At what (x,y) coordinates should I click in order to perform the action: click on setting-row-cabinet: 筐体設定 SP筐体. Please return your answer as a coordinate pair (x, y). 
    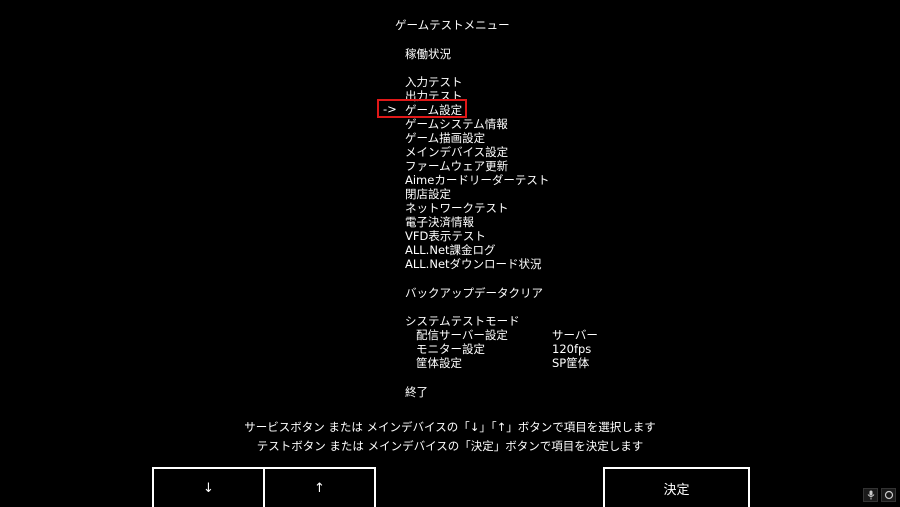
    Looking at the image, I should click on (502, 363).